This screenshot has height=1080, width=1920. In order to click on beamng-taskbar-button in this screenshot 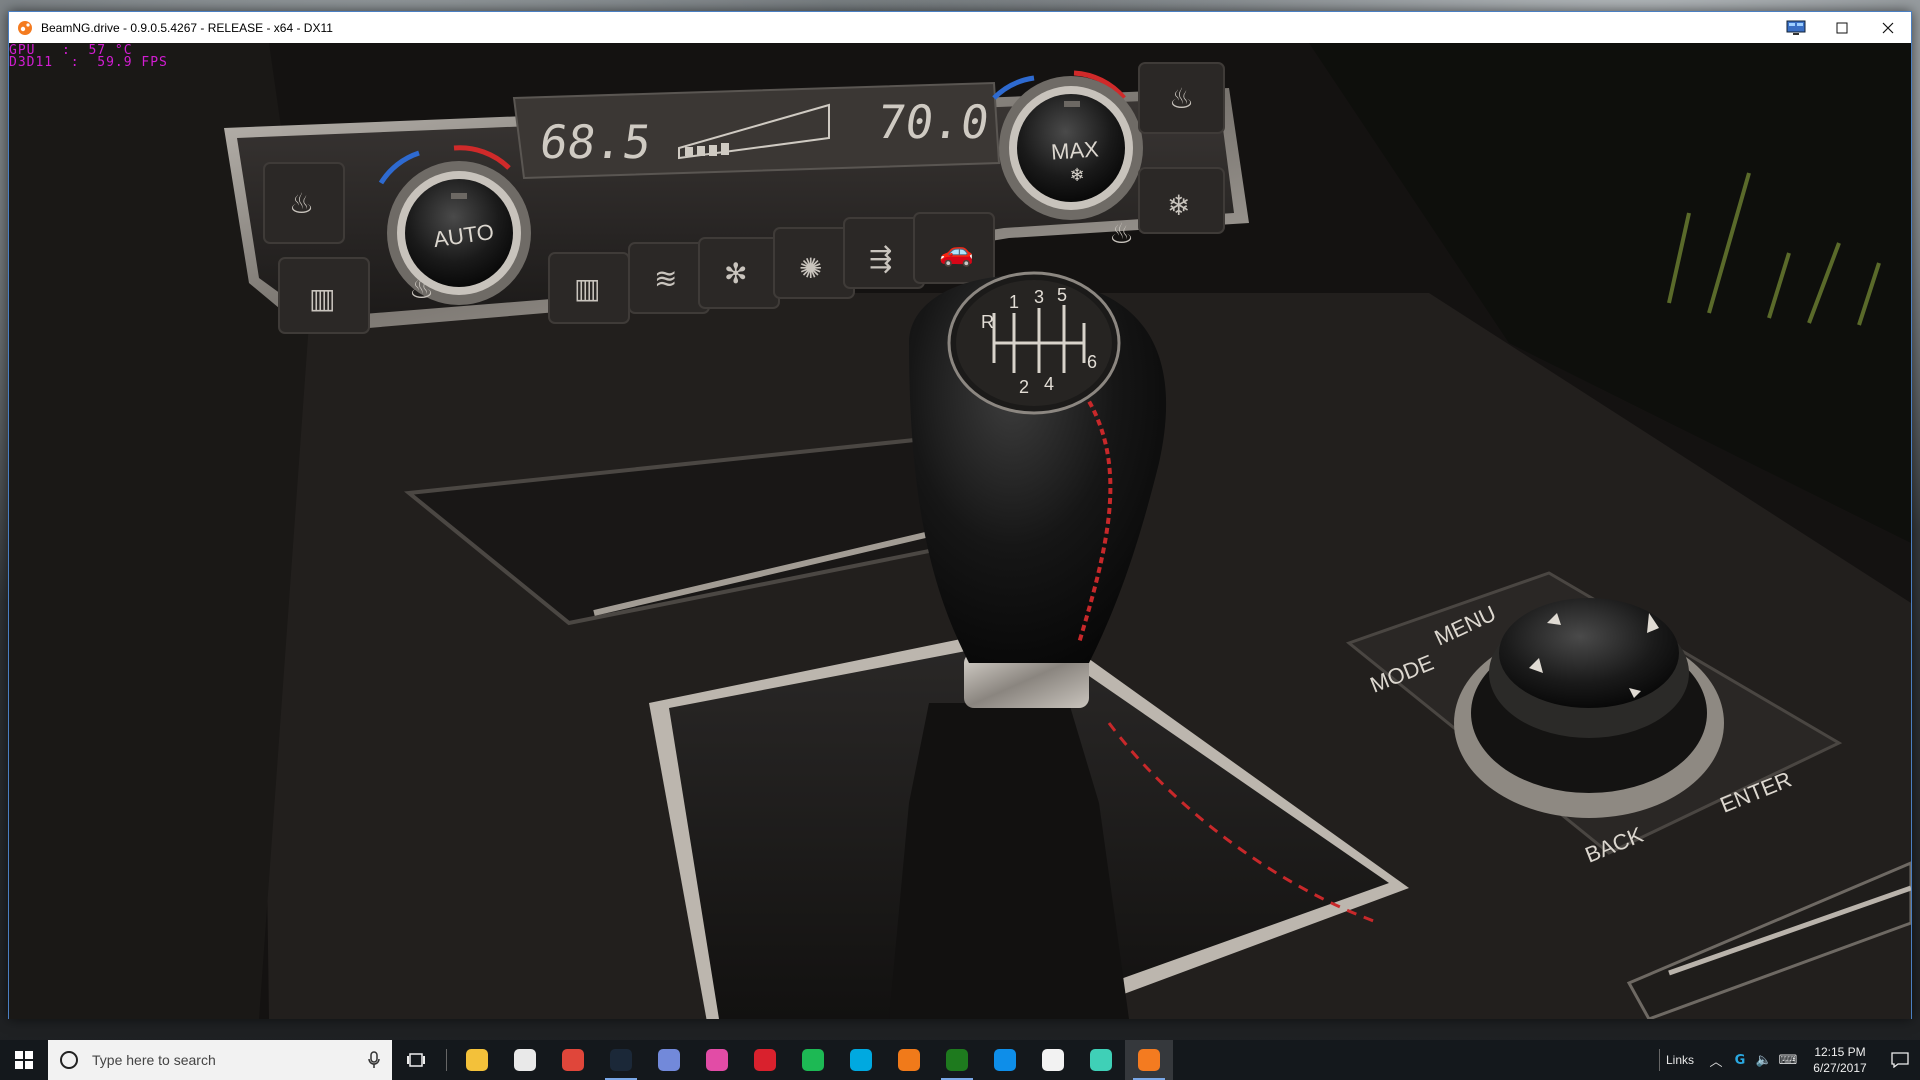, I will do `click(1149, 1060)`.